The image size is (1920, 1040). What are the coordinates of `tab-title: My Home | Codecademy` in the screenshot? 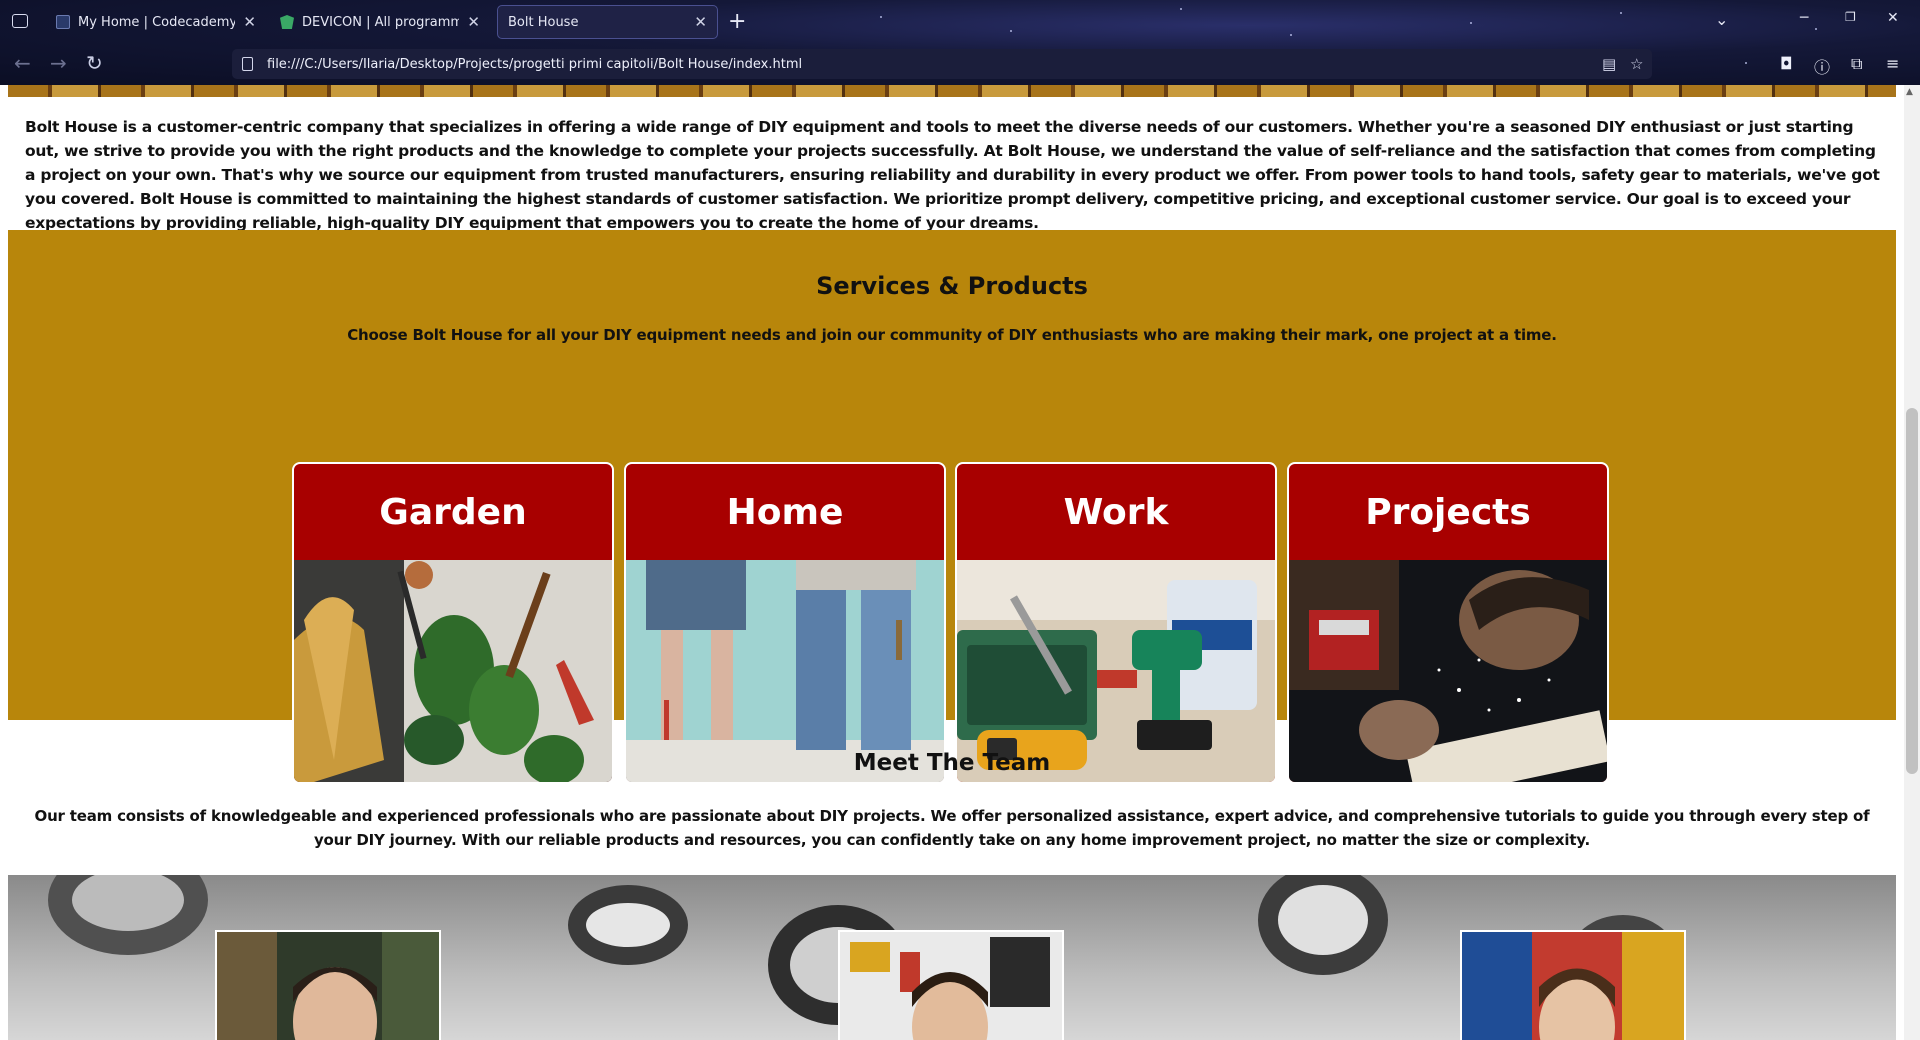 It's located at (157, 22).